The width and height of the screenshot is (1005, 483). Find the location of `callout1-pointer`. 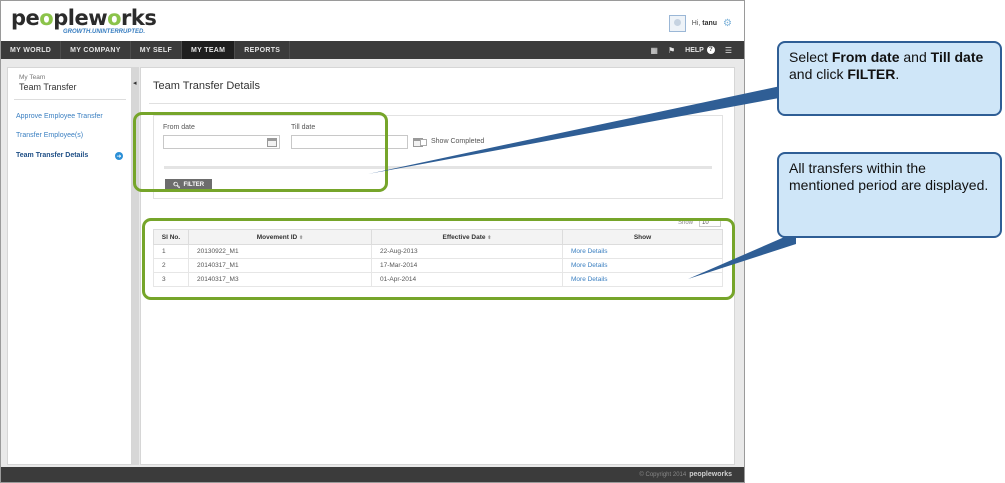

callout1-pointer is located at coordinates (579, 129).